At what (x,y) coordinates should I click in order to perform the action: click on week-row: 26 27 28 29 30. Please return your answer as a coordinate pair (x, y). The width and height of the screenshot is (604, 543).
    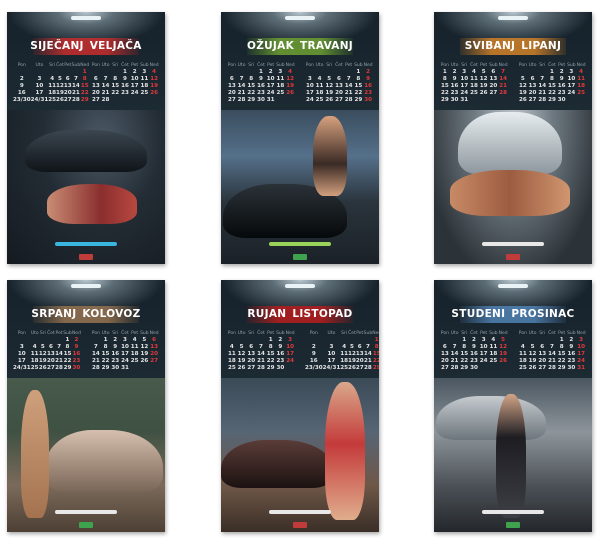
    Looking at the image, I should click on (552, 100).